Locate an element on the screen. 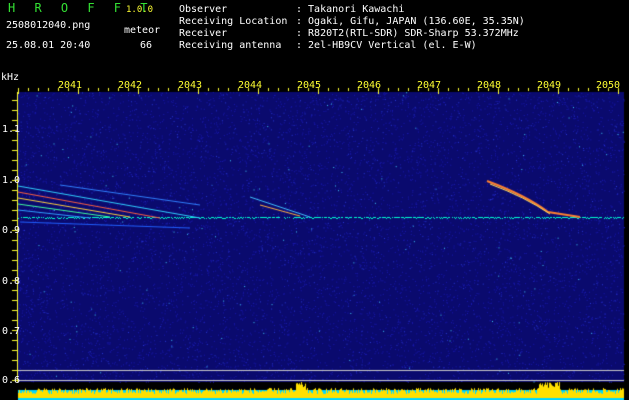 The height and width of the screenshot is (400, 629). y-tick-label: 1.1 is located at coordinates (11, 129).